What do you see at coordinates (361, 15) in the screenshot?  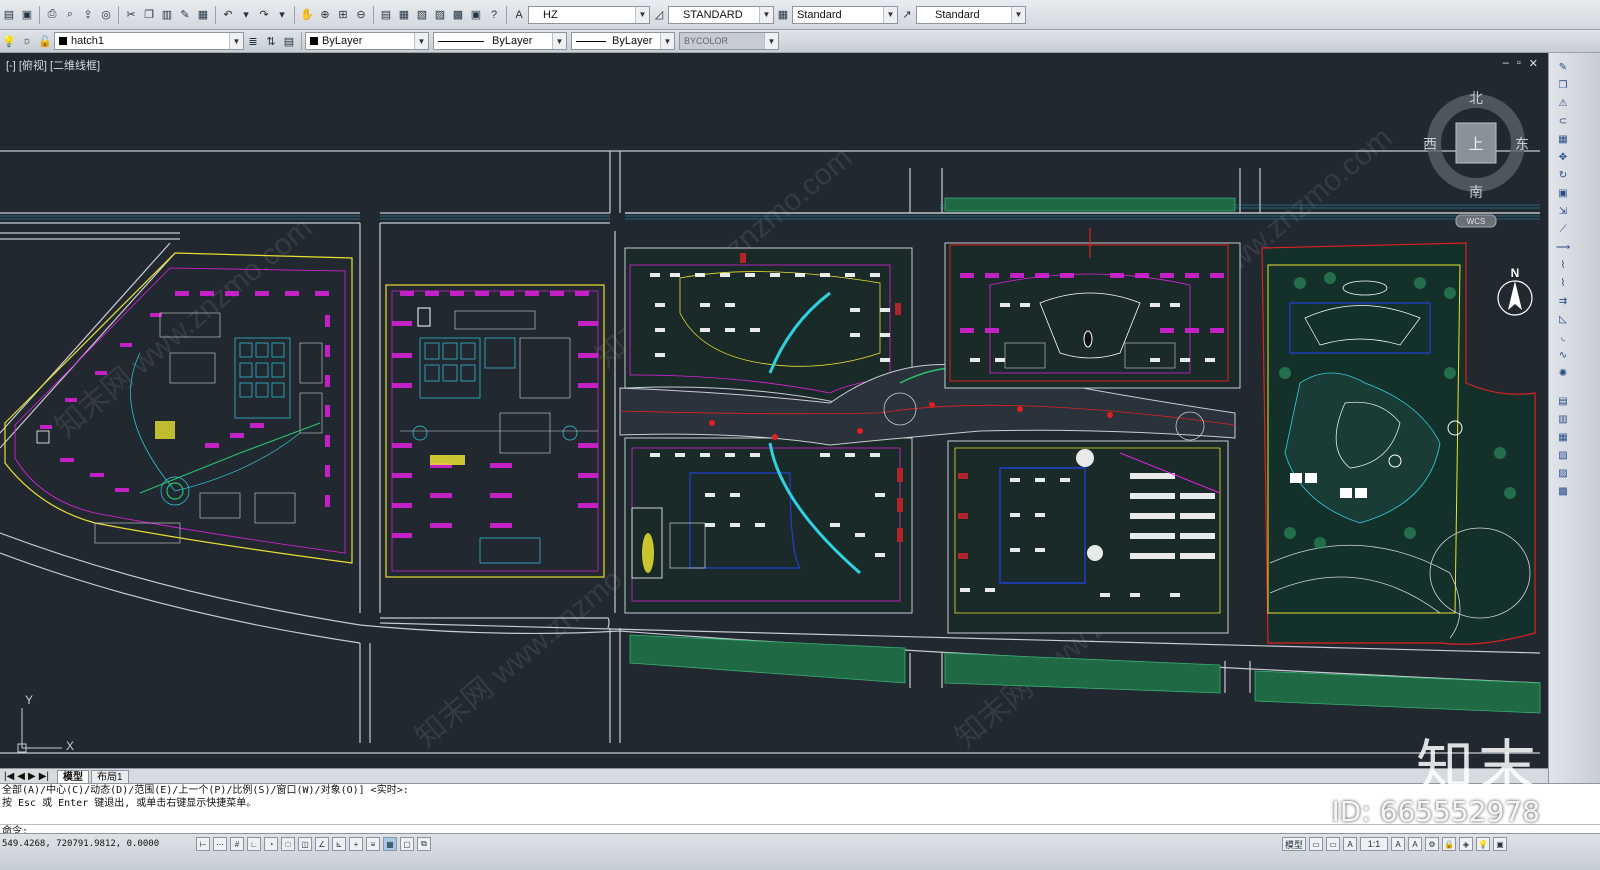 I see `zoom-previous-icon: ⊖` at bounding box center [361, 15].